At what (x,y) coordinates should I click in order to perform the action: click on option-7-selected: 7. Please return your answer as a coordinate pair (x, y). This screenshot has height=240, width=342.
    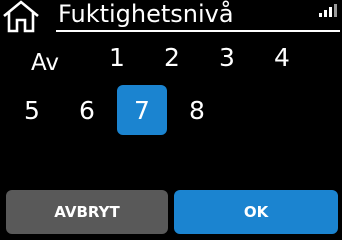
    Looking at the image, I should click on (142, 110).